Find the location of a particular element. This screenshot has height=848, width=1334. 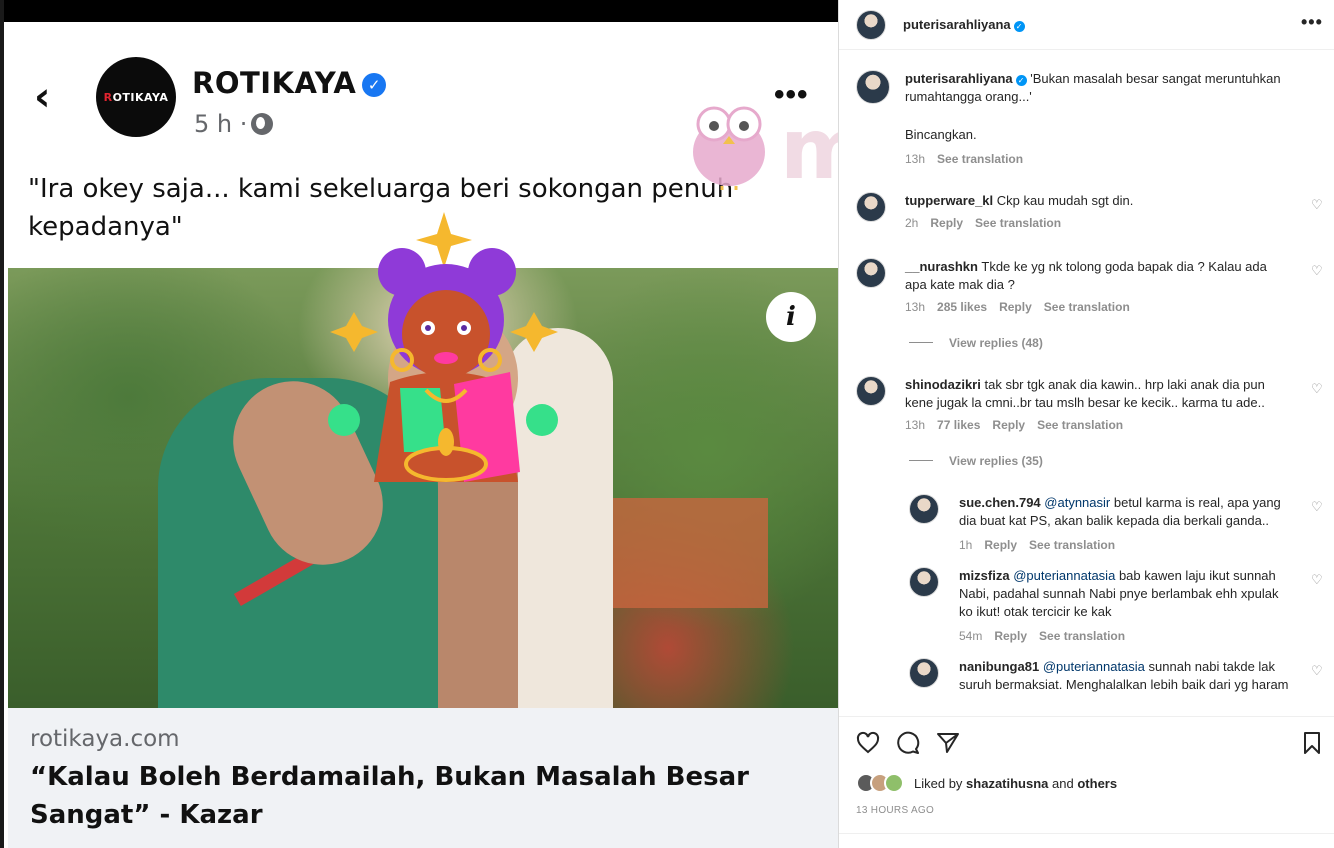

comment-time: 2h is located at coordinates (912, 223).